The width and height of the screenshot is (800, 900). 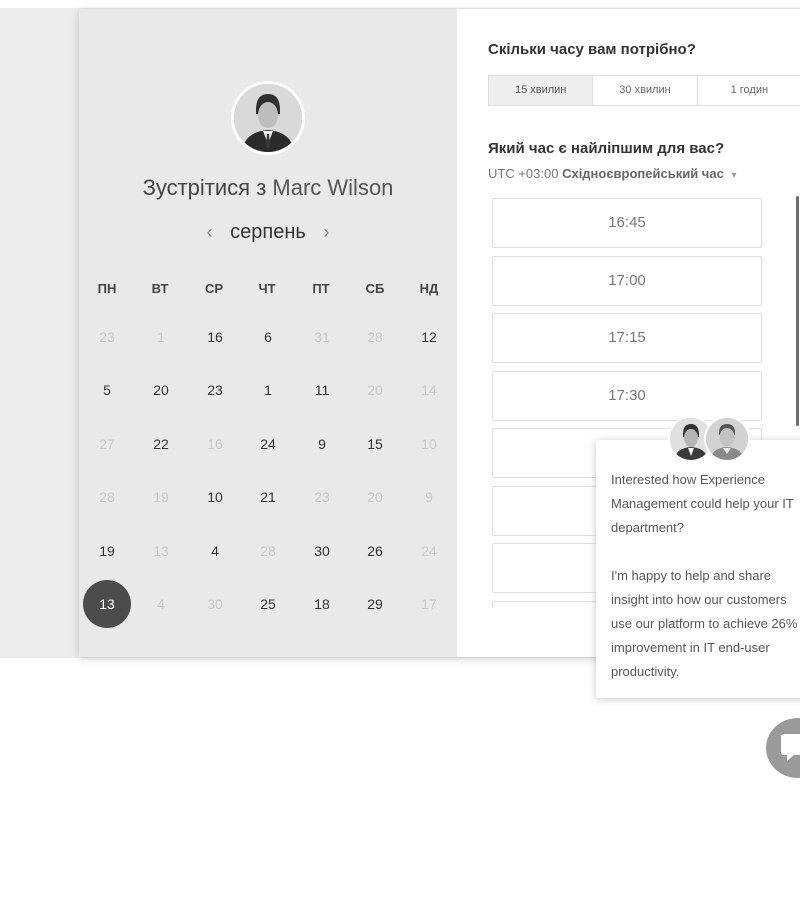 I want to click on calendar-day: 12, so click(x=429, y=337).